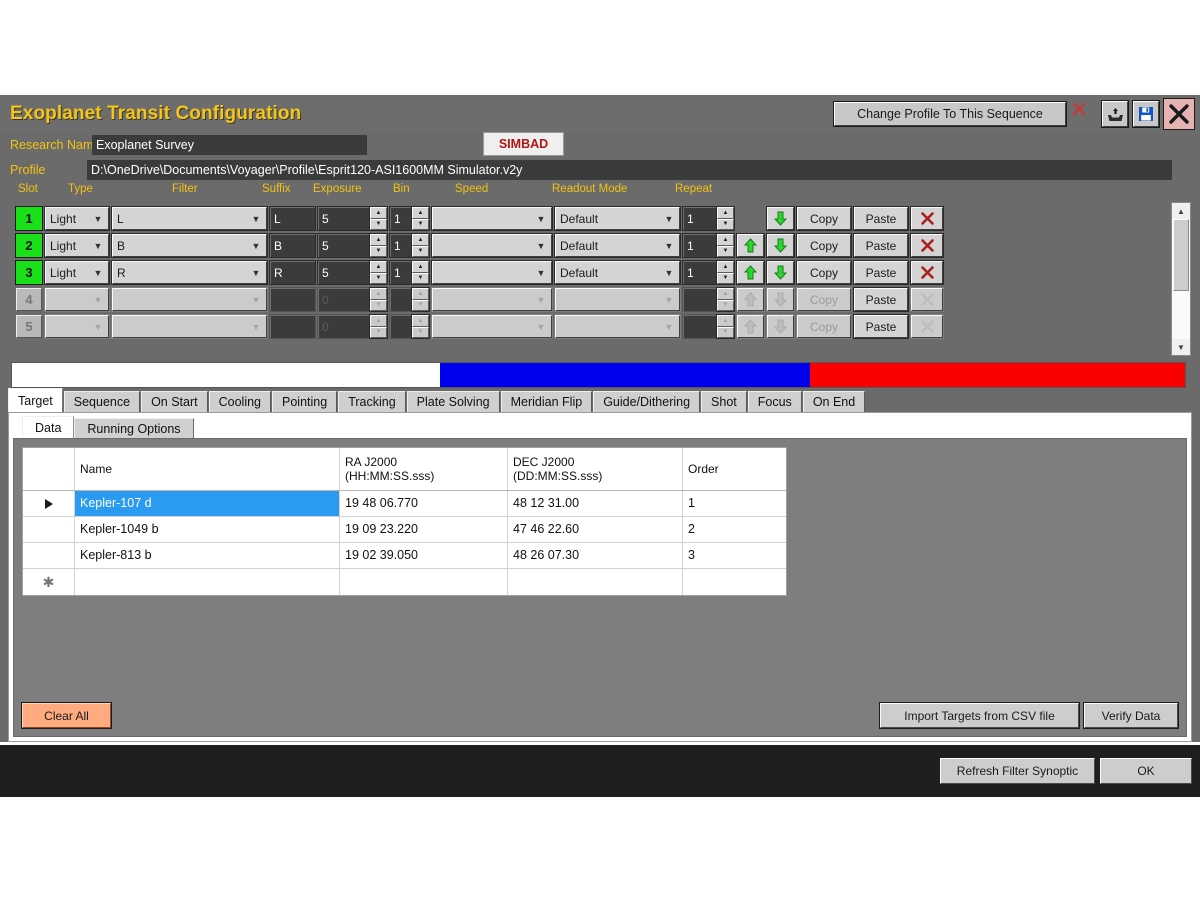 Image resolution: width=1200 pixels, height=900 pixels. I want to click on repeat-input, so click(700, 326).